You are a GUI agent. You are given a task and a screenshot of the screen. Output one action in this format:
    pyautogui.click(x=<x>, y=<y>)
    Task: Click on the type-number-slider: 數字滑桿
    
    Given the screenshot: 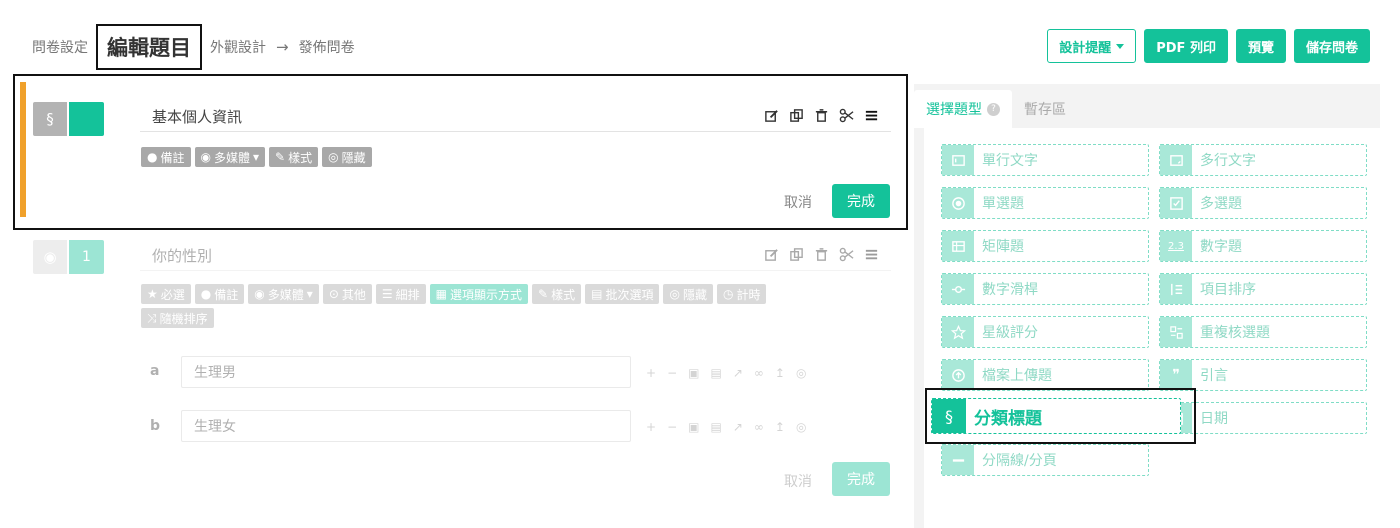 What is the action you would take?
    pyautogui.click(x=1045, y=289)
    